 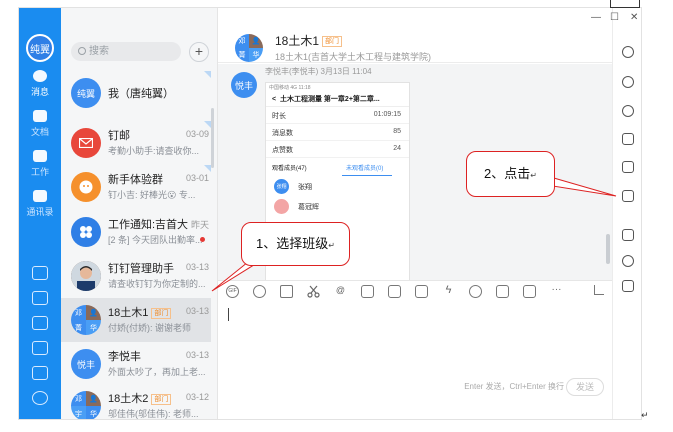 I want to click on rail-item-work: 工作, so click(x=40, y=164).